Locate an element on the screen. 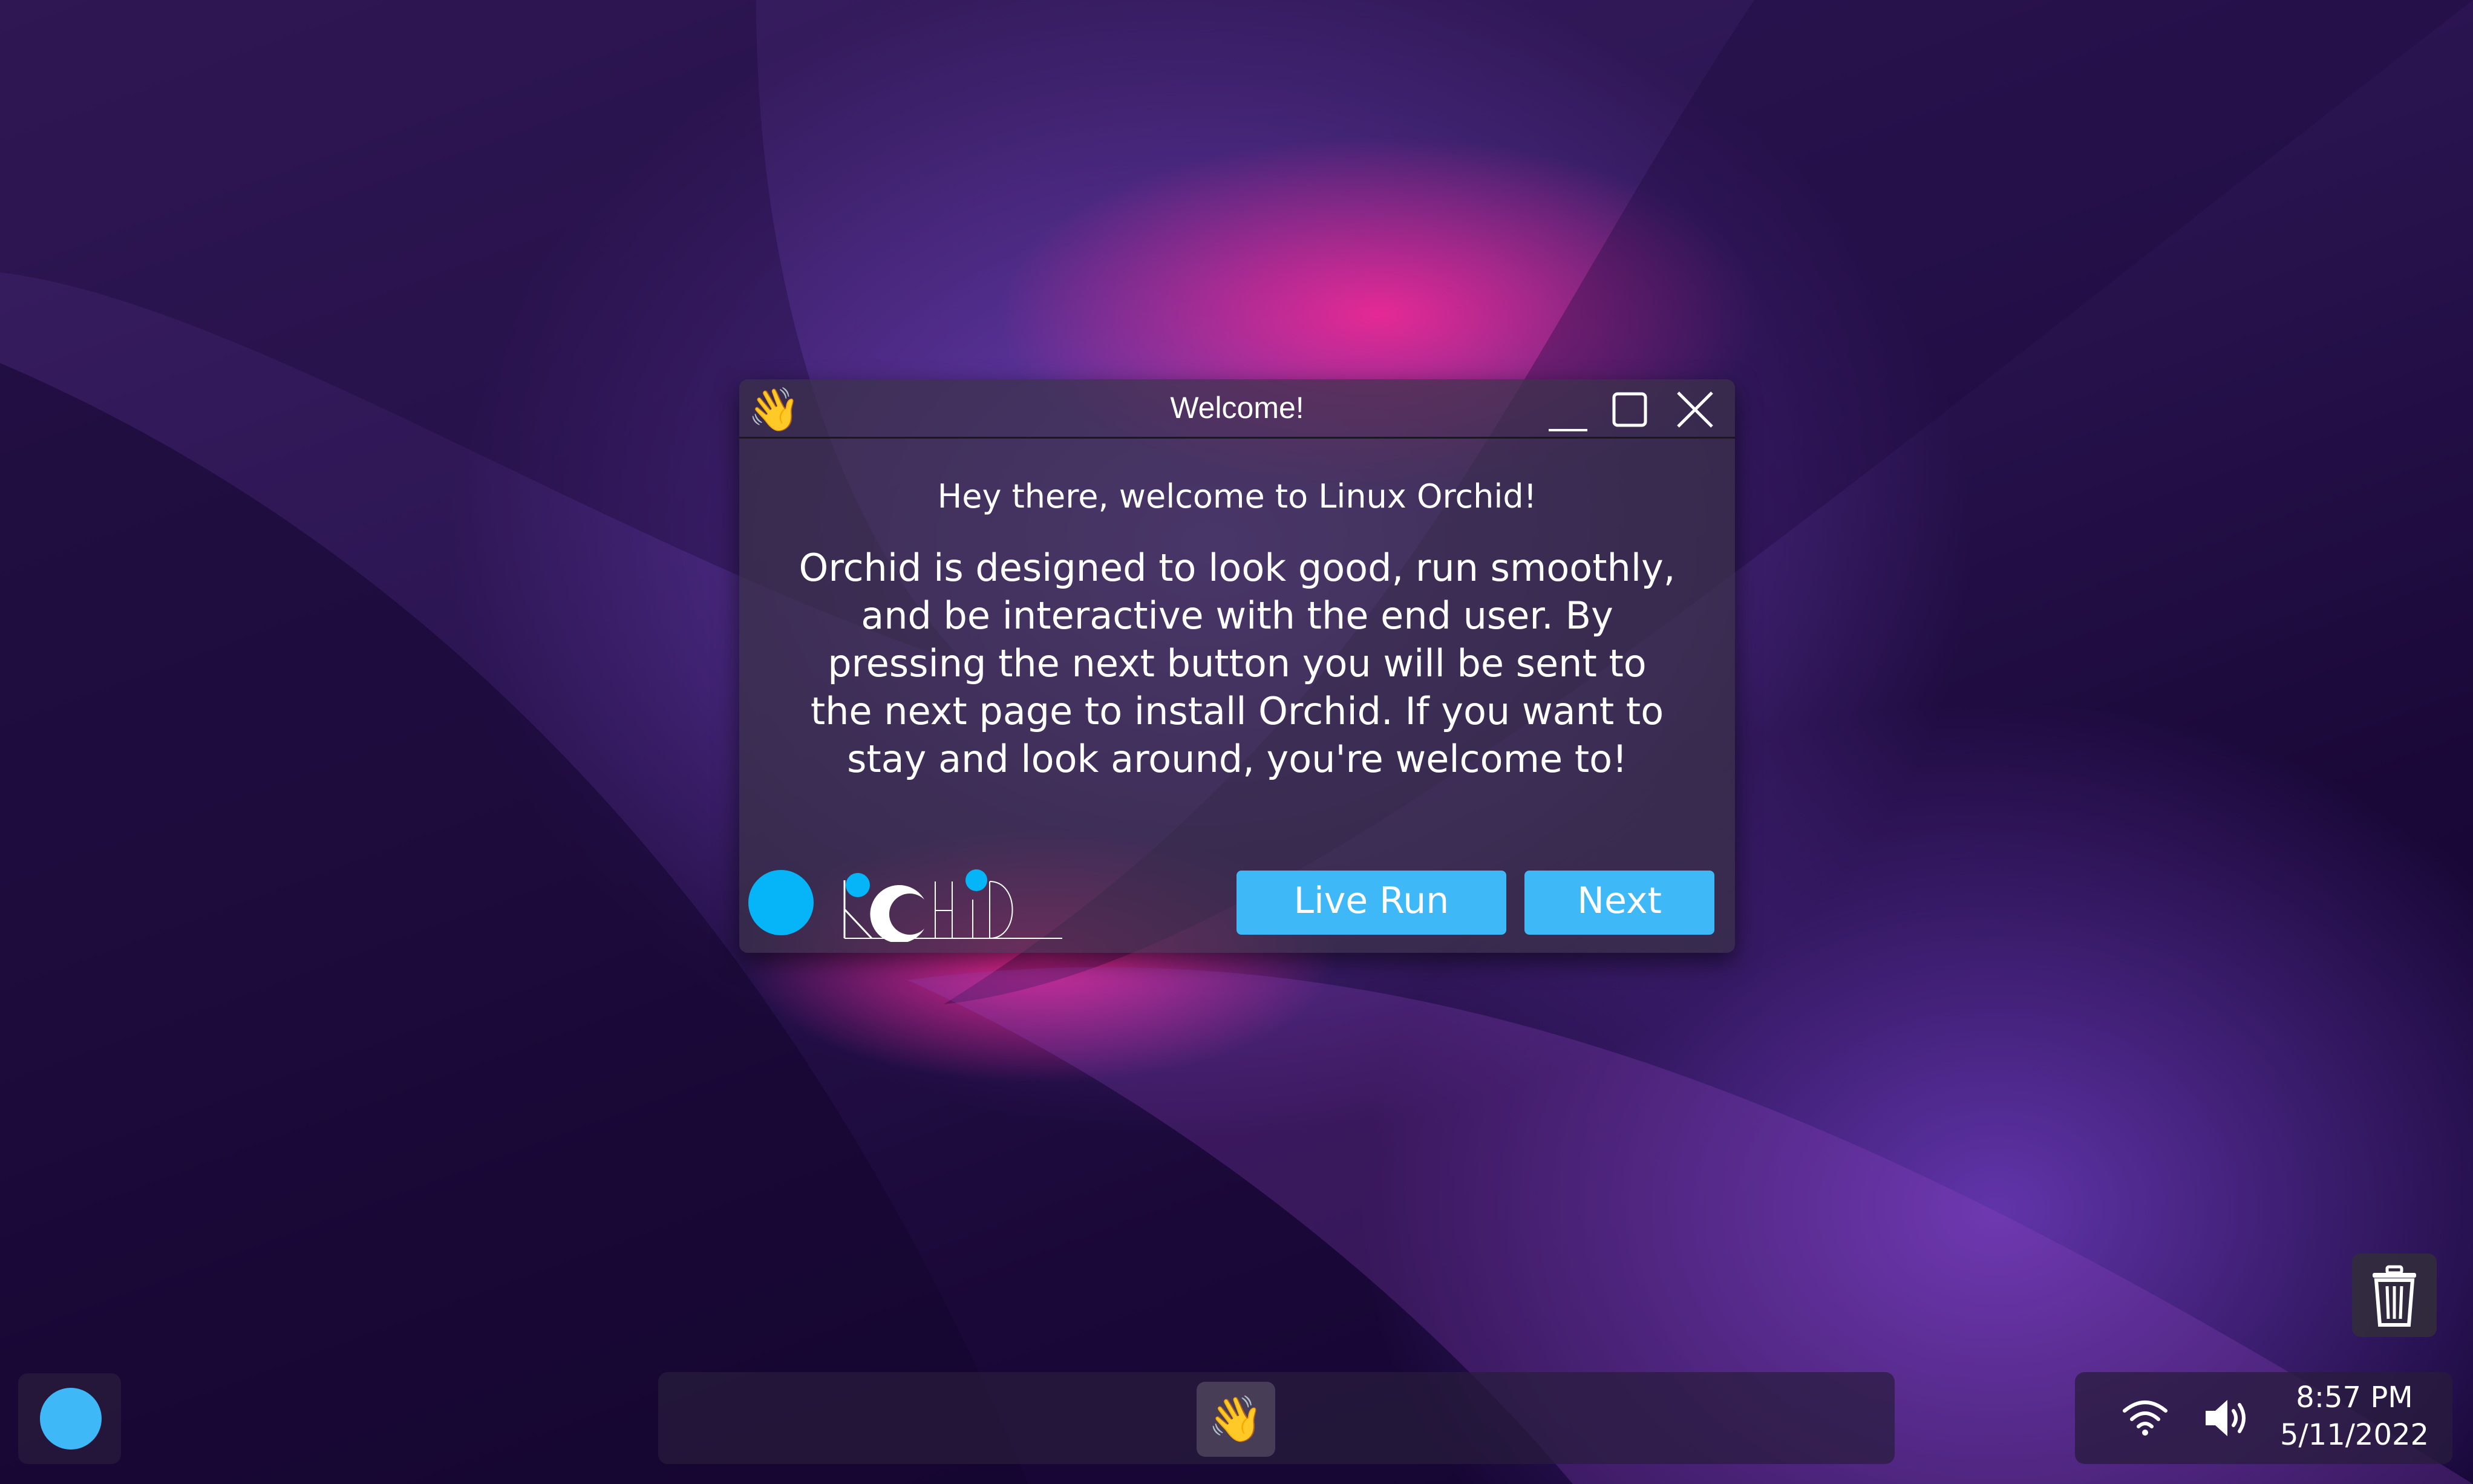 The width and height of the screenshot is (2473, 1484). trash-icon is located at coordinates (2394, 1296).